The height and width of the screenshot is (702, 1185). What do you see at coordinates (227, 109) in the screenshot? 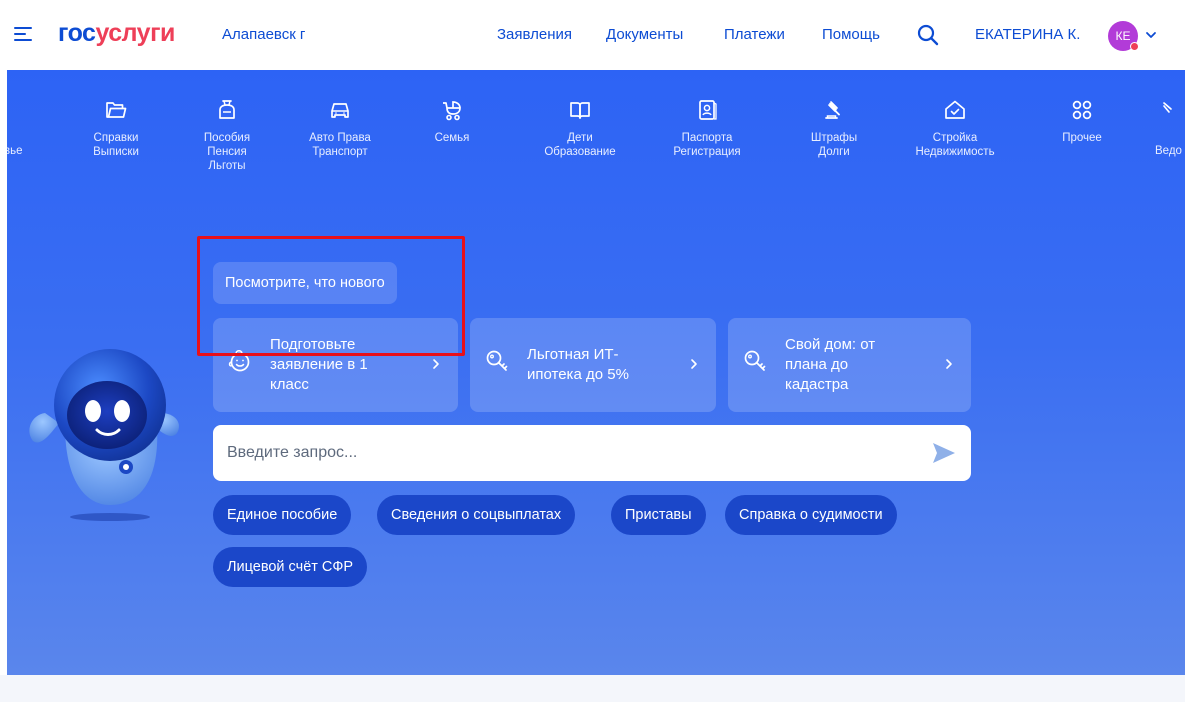
I see `wallet-icon` at bounding box center [227, 109].